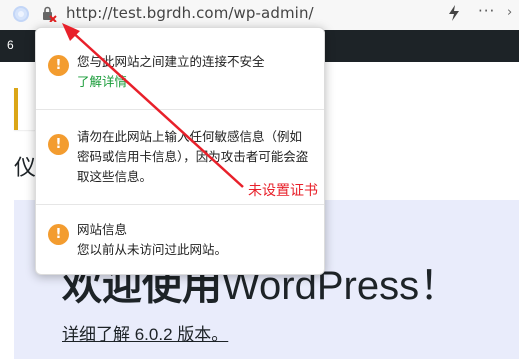 Image resolution: width=519 pixels, height=359 pixels. I want to click on page-title: 仪, so click(25, 168).